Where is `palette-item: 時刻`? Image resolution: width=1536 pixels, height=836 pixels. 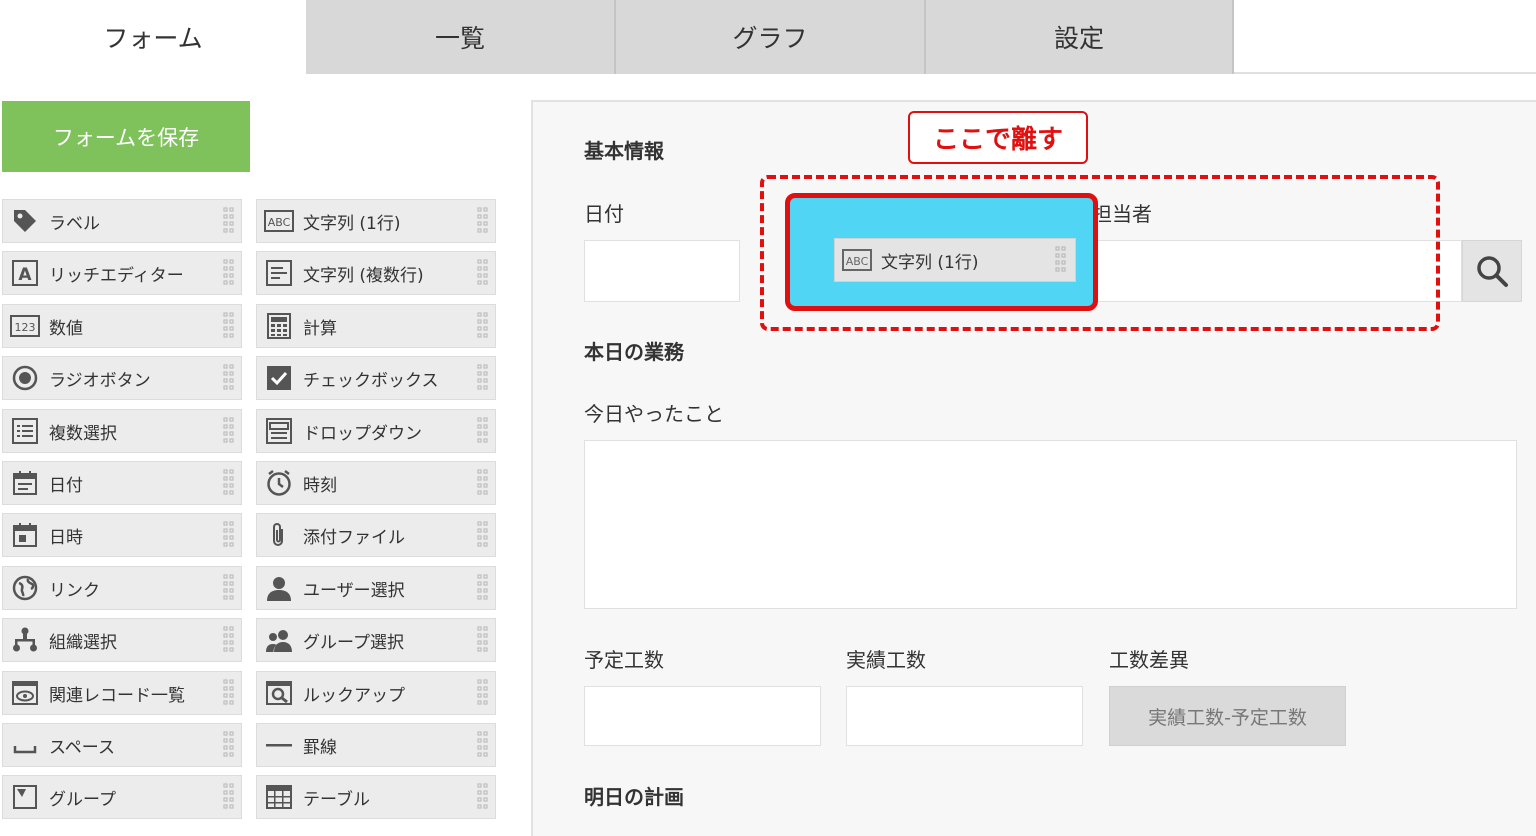 palette-item: 時刻 is located at coordinates (376, 483).